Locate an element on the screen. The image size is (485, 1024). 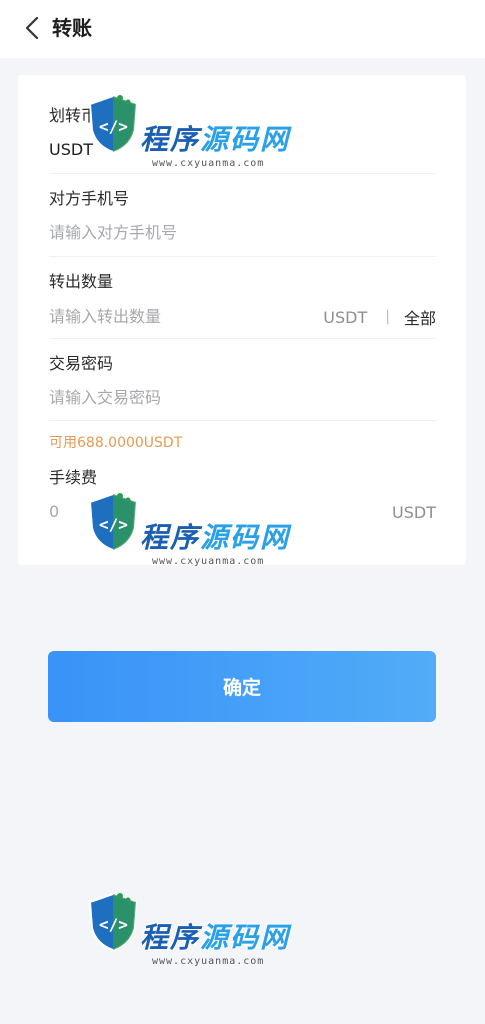
password-input: 请输入交易密码 is located at coordinates (242, 398).